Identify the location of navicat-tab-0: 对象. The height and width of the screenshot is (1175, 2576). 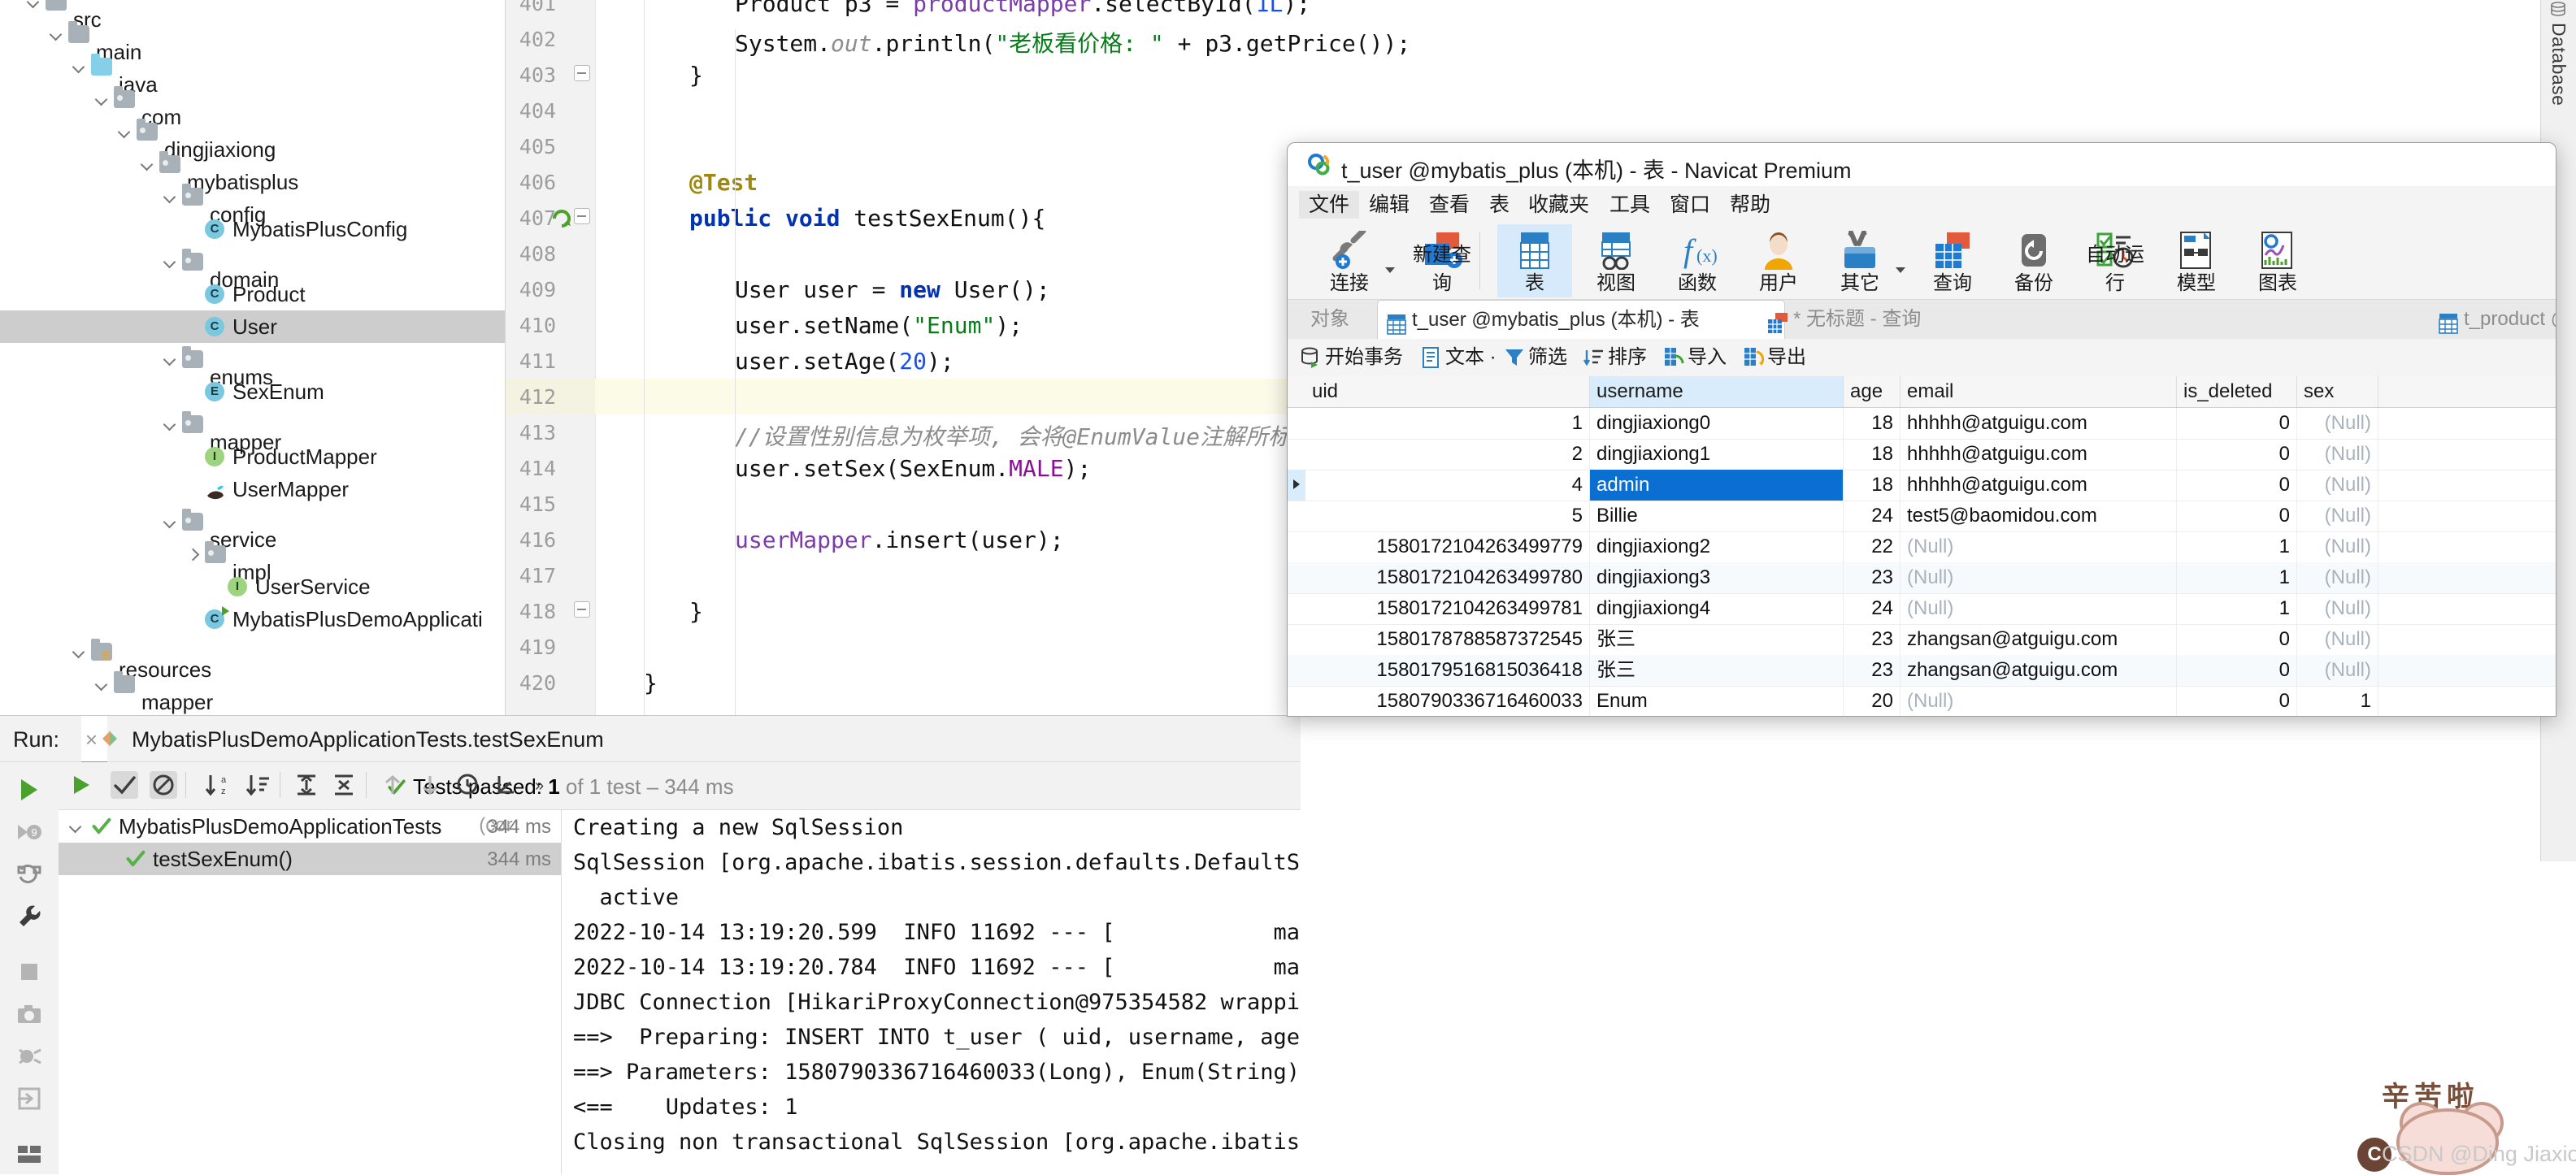
(1343, 319).